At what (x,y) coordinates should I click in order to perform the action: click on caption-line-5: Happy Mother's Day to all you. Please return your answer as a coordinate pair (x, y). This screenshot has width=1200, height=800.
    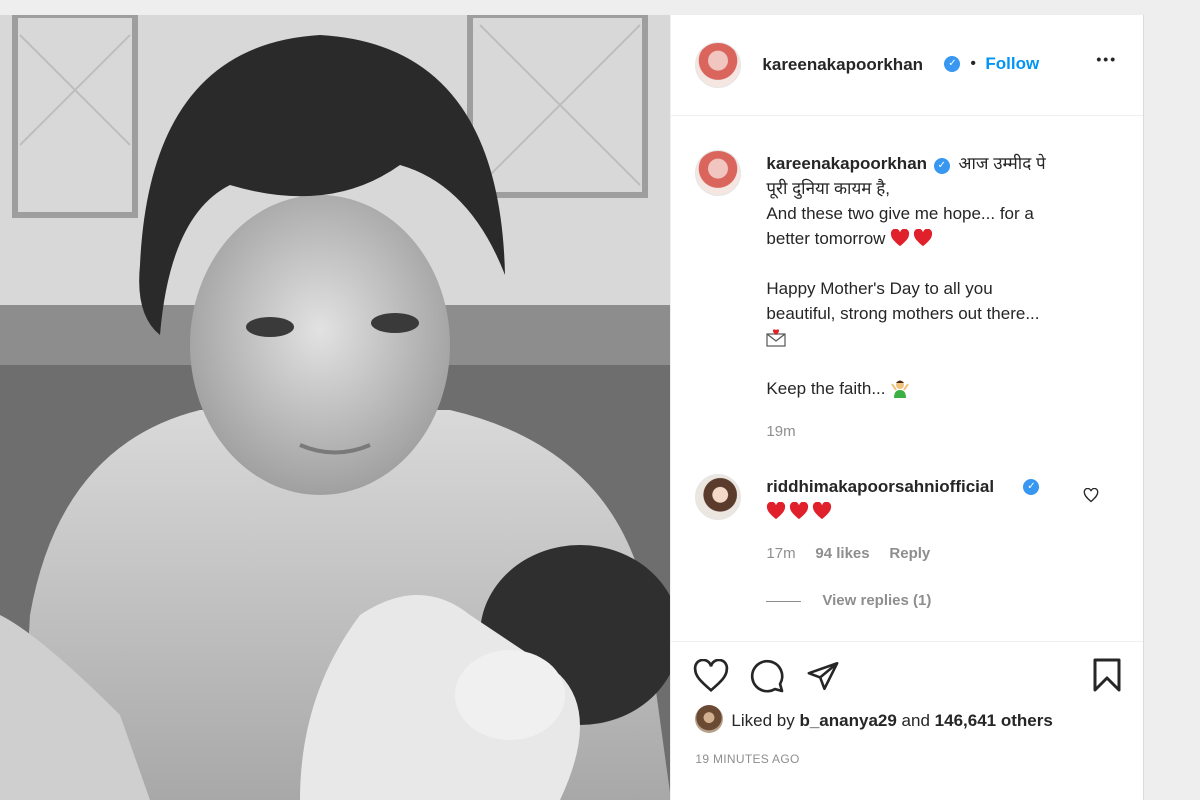
    Looking at the image, I should click on (879, 288).